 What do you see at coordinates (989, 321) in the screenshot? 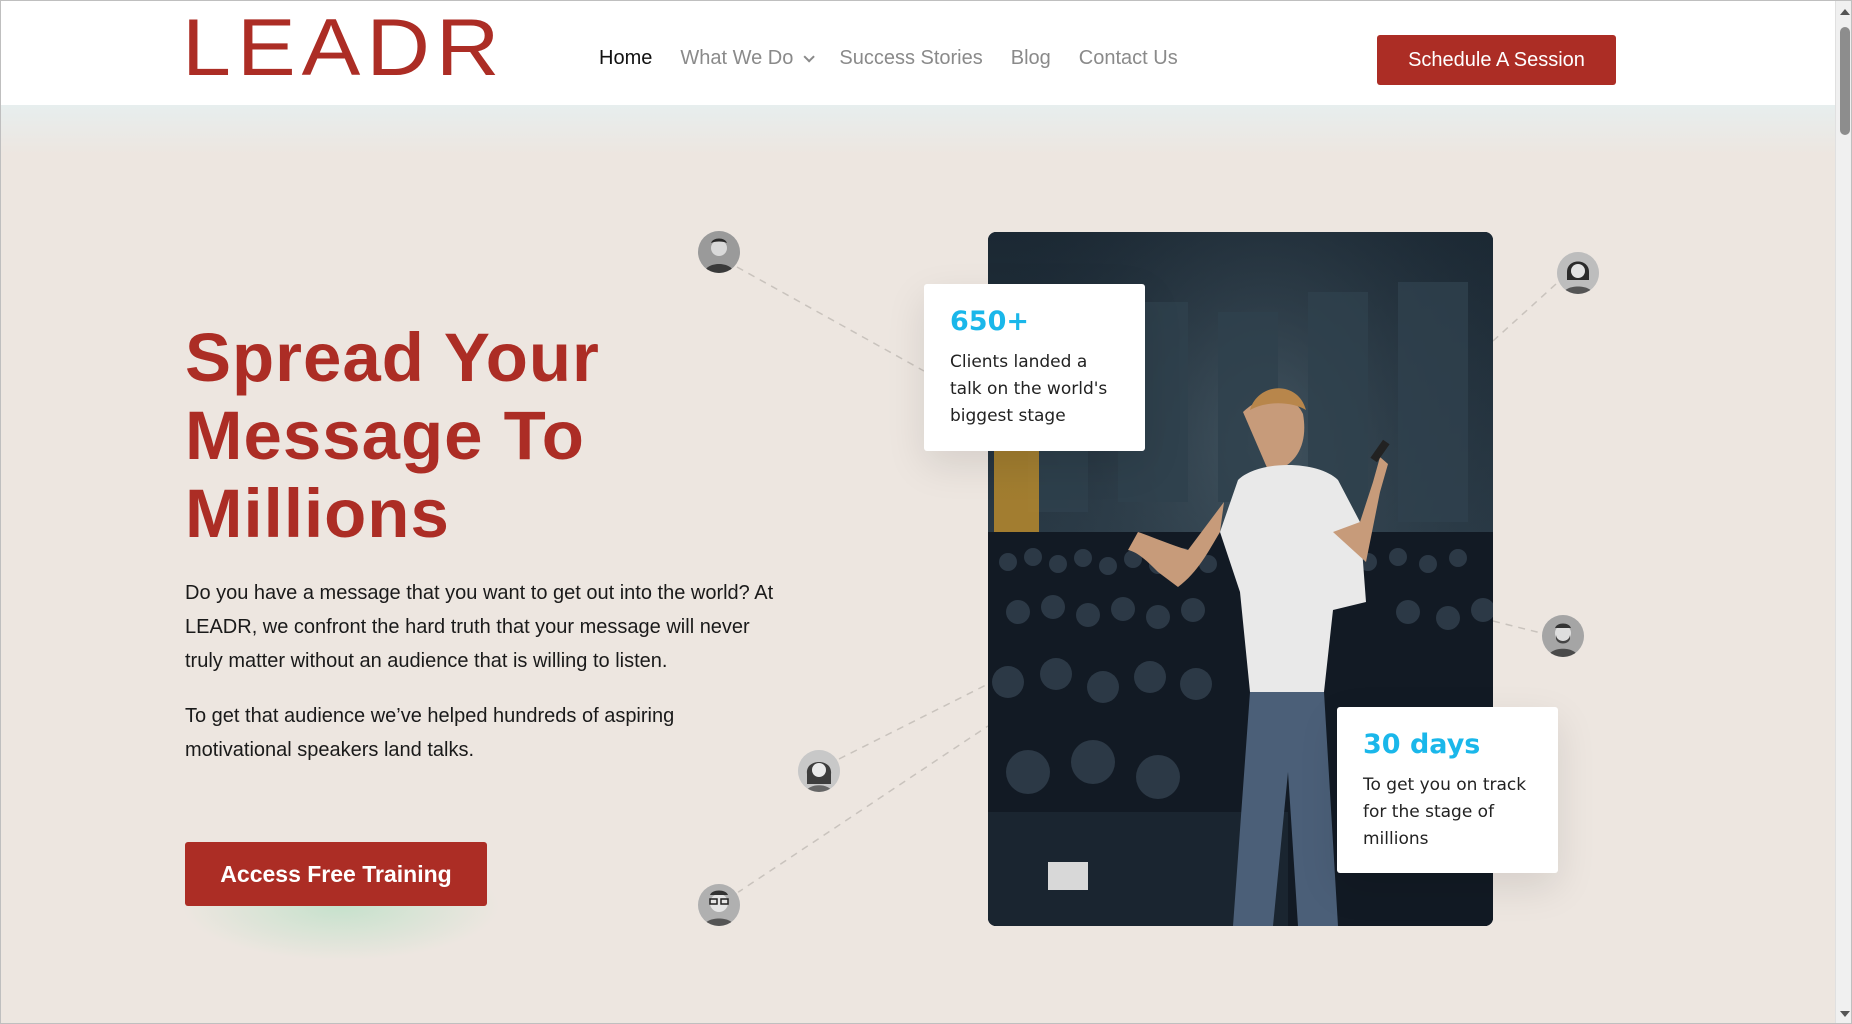
I see `stat-value: 650+` at bounding box center [989, 321].